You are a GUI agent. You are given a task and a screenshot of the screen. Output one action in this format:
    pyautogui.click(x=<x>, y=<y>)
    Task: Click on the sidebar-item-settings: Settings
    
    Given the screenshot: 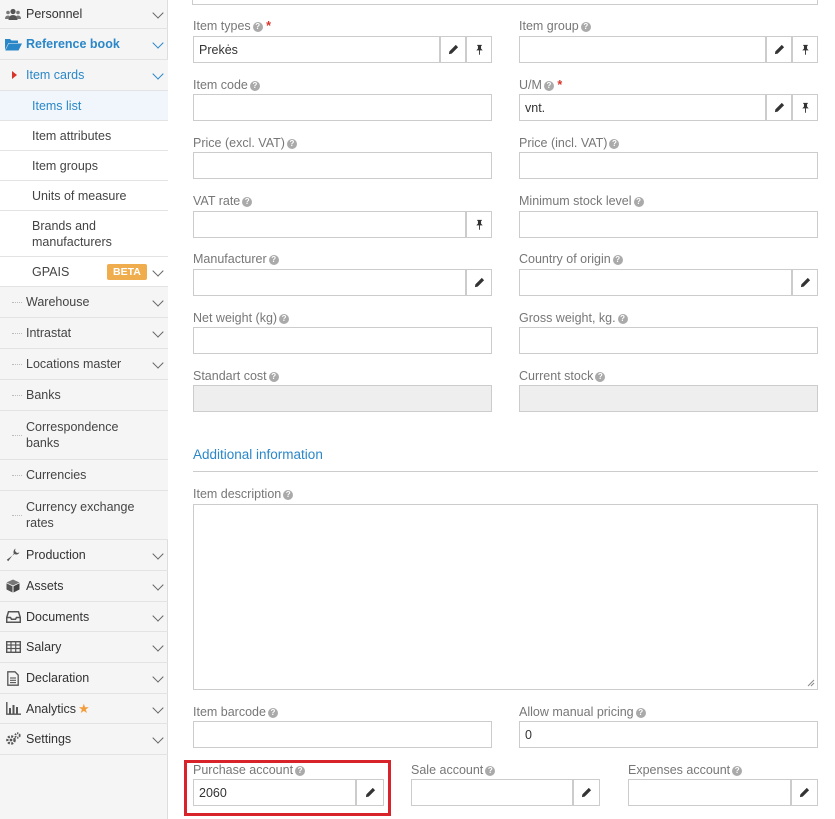 What is the action you would take?
    pyautogui.click(x=84, y=739)
    